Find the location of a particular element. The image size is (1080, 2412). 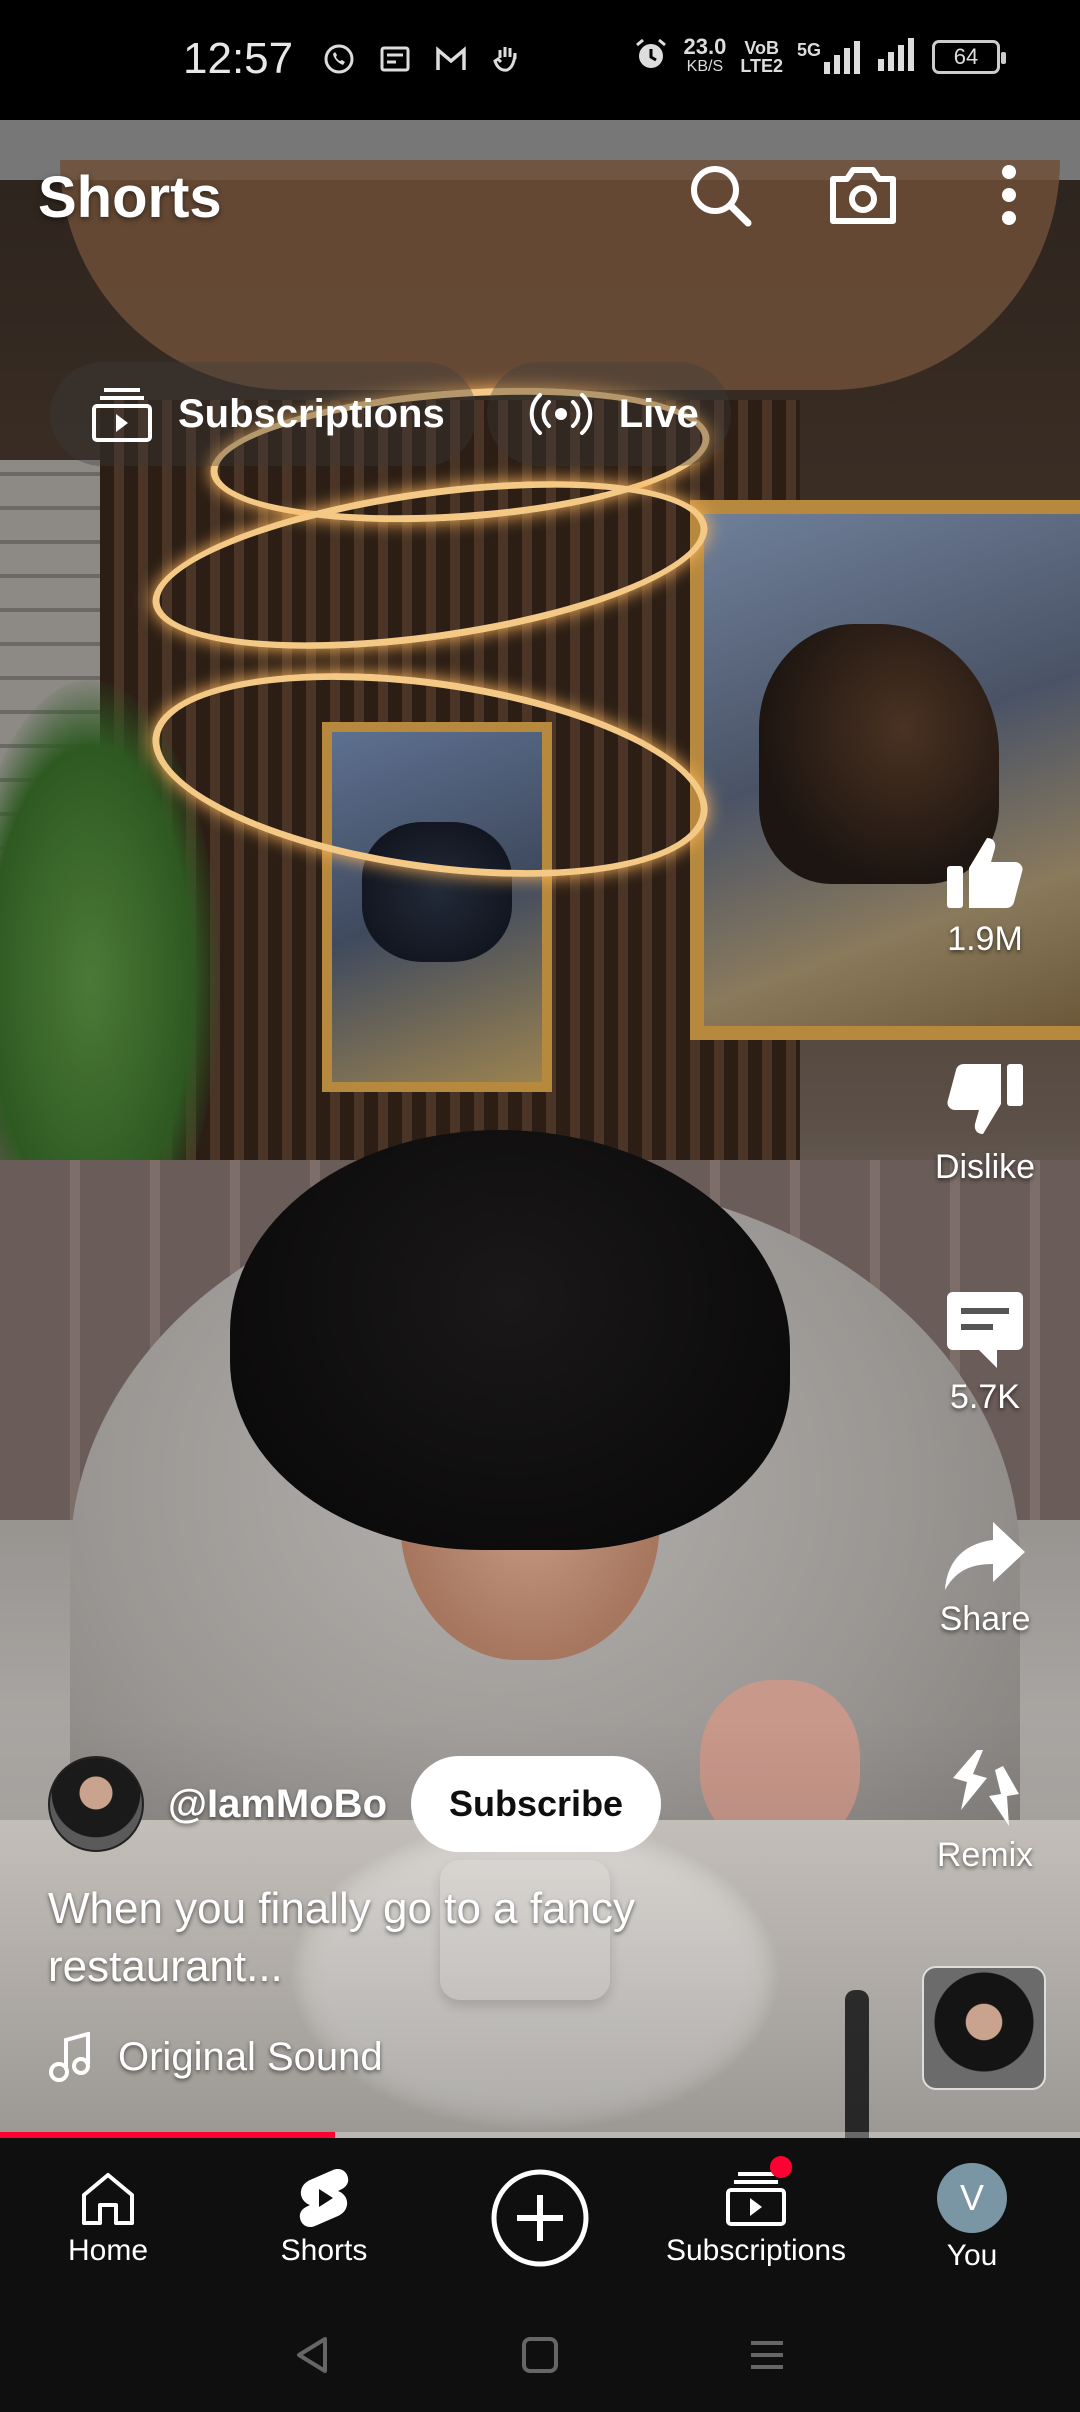

comments-button: 5.7K is located at coordinates (985, 1353).